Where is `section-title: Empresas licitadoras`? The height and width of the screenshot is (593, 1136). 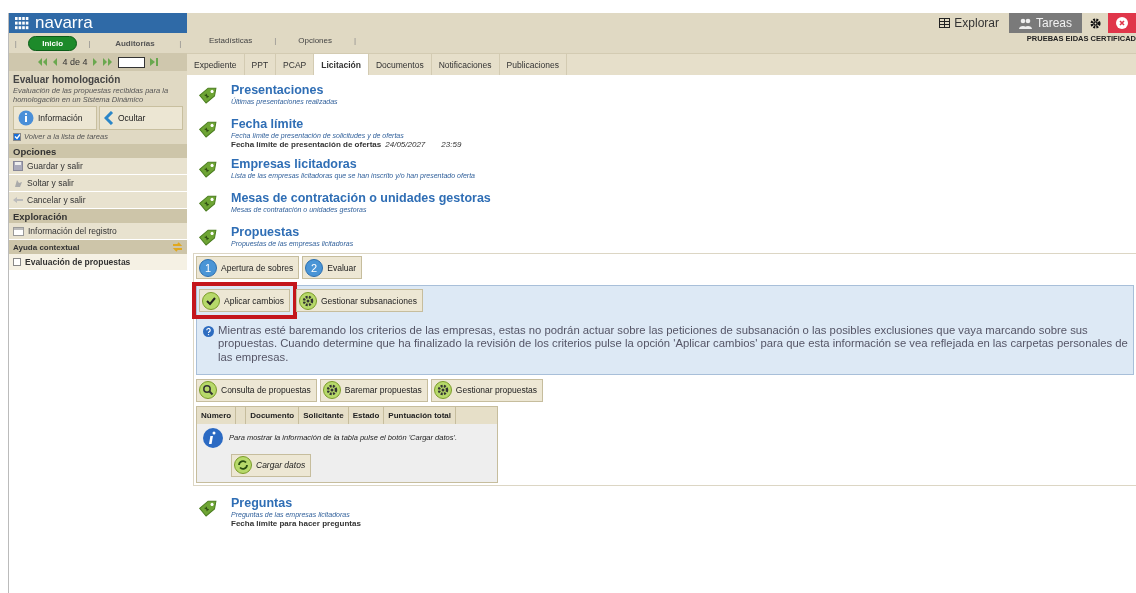
section-title: Empresas licitadoras is located at coordinates (353, 164).